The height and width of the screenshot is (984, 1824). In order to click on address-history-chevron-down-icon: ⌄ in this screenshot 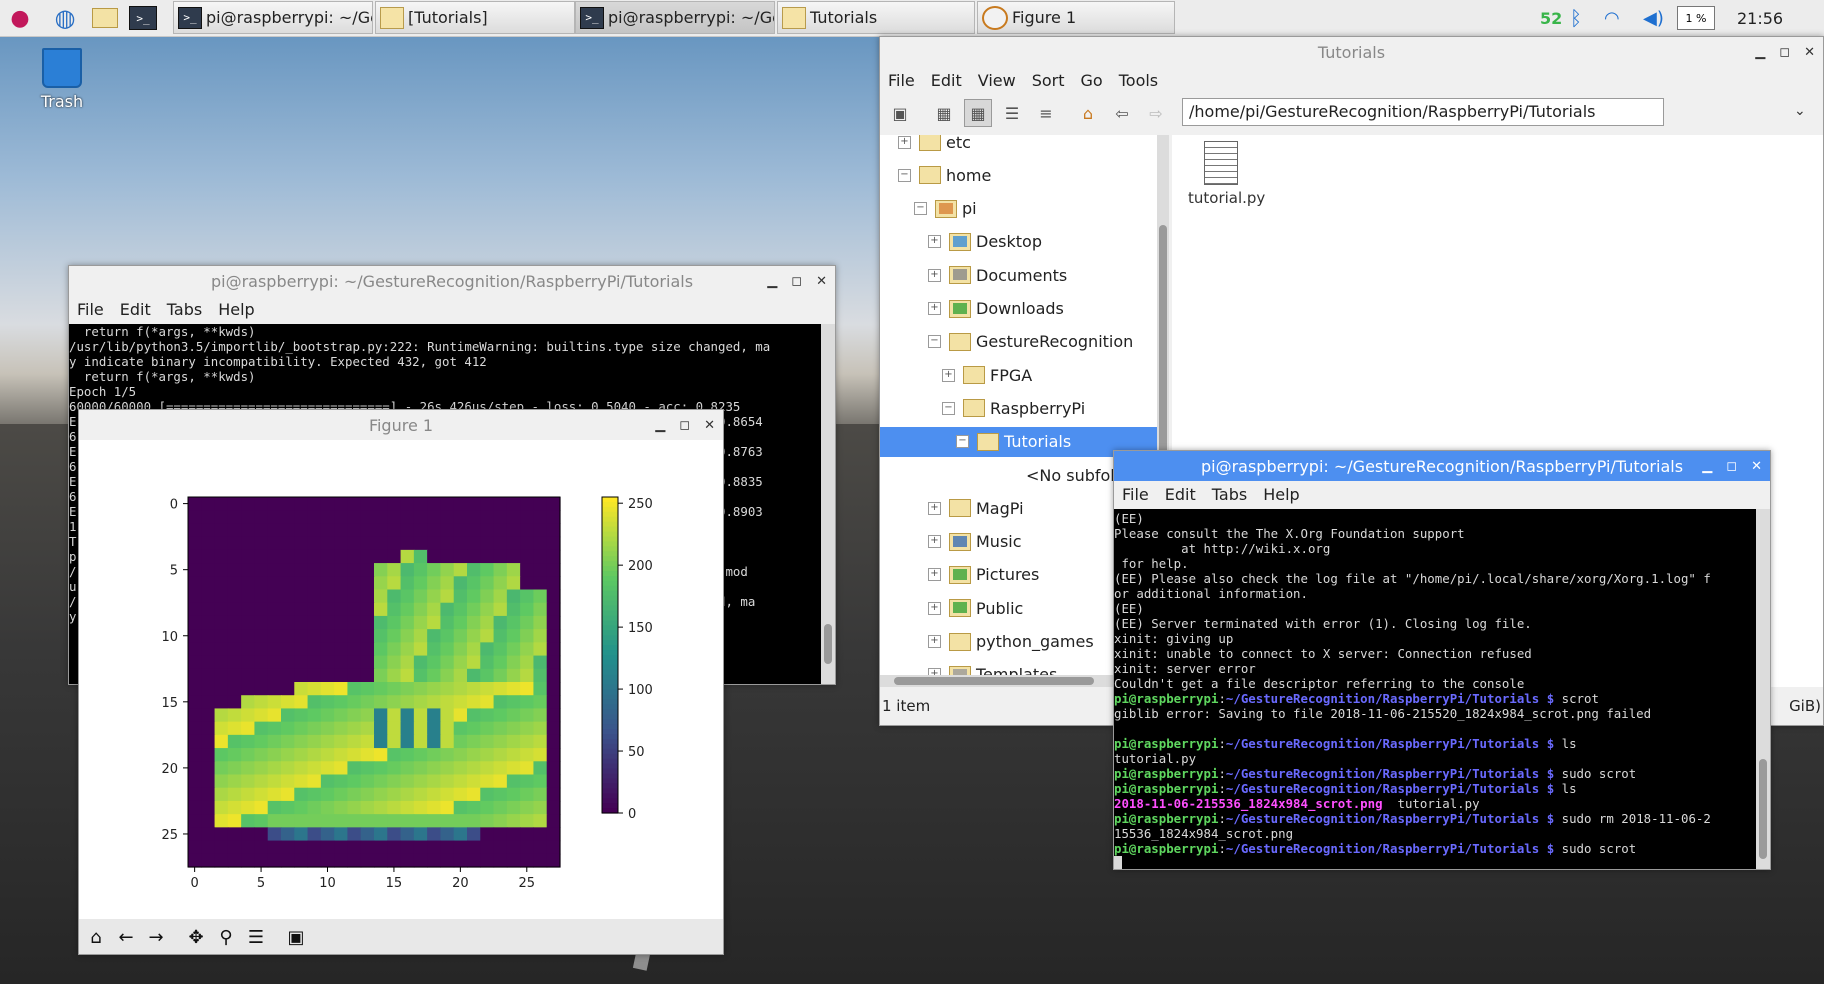, I will do `click(1800, 111)`.